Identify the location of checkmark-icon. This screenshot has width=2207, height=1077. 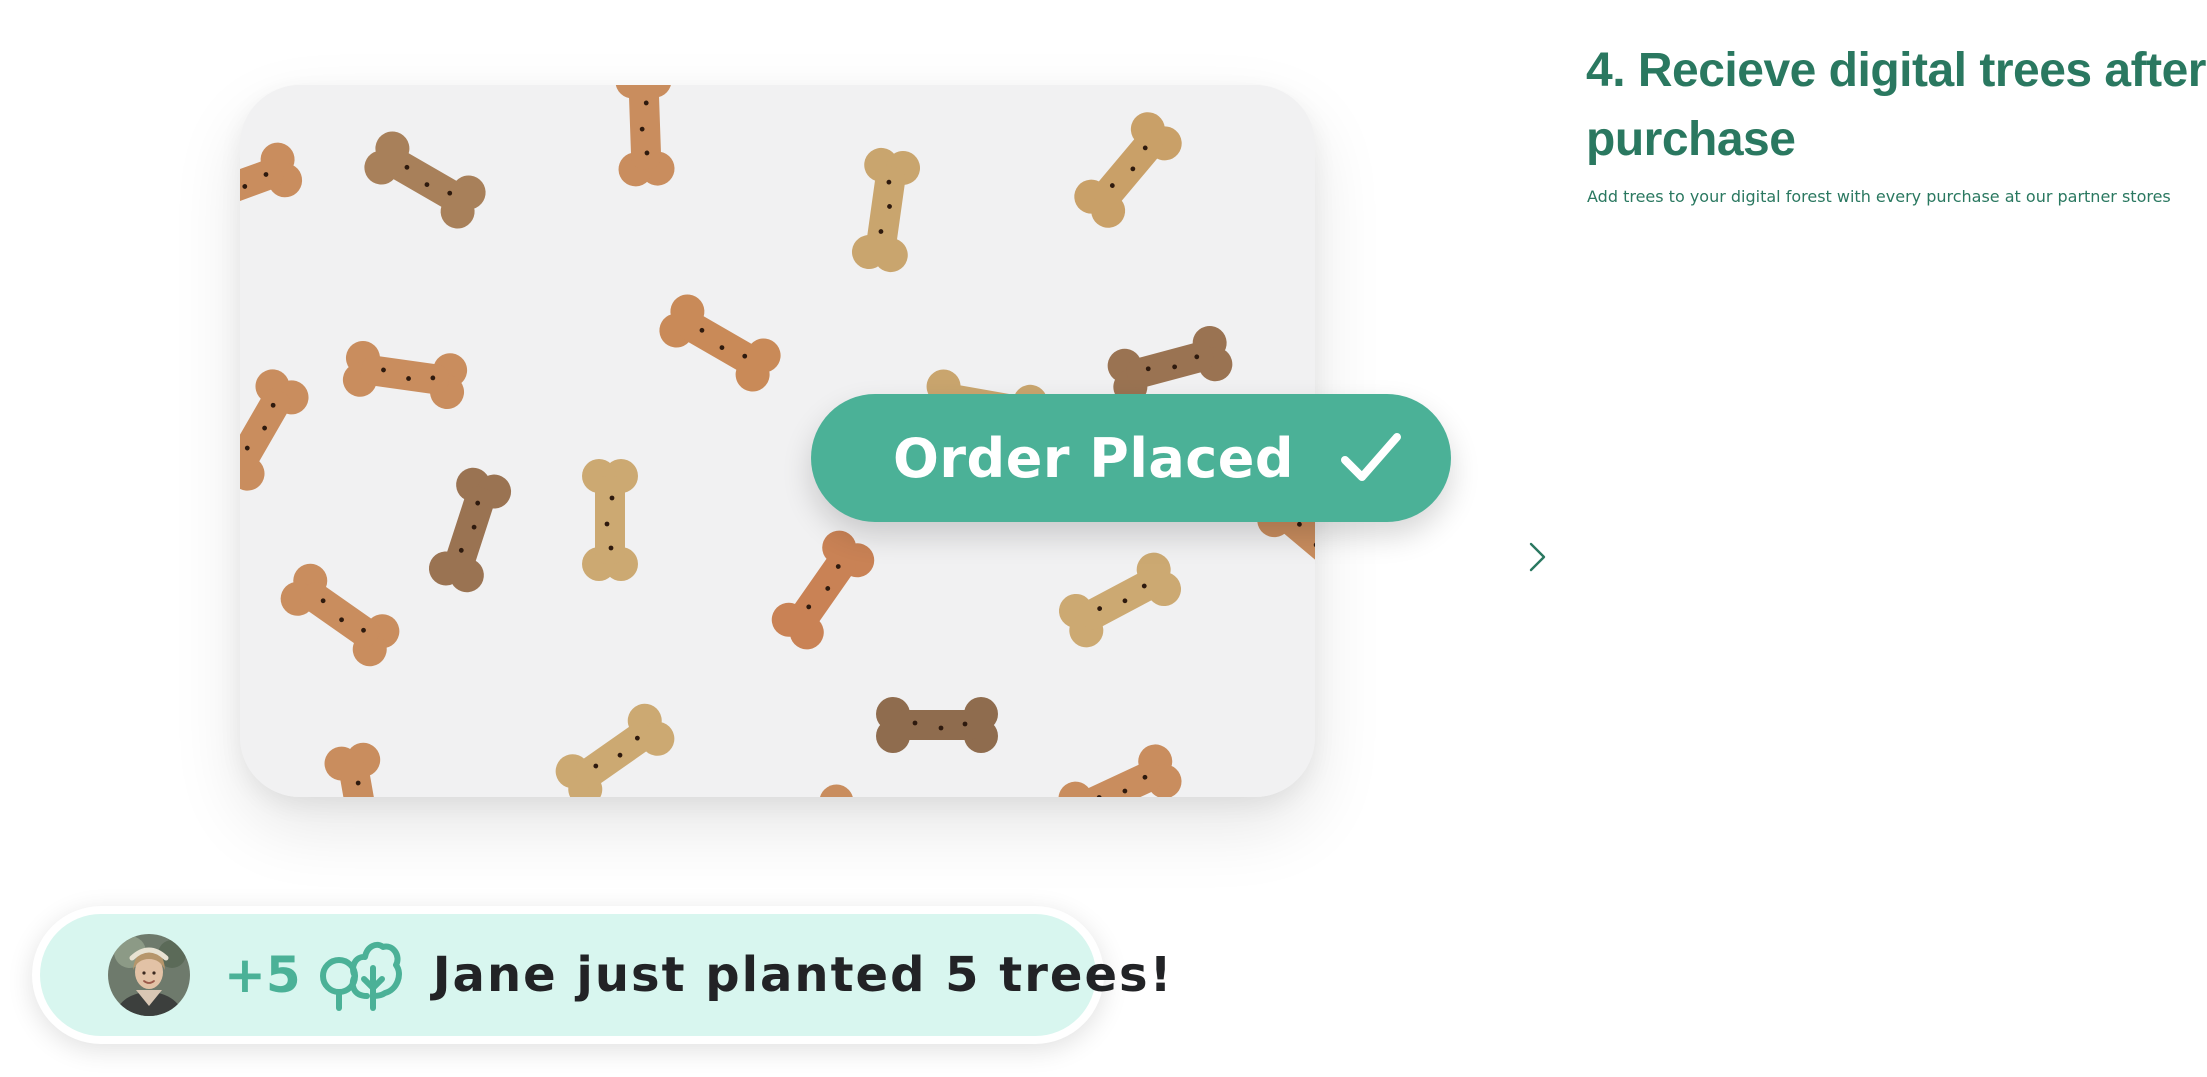
(1371, 457).